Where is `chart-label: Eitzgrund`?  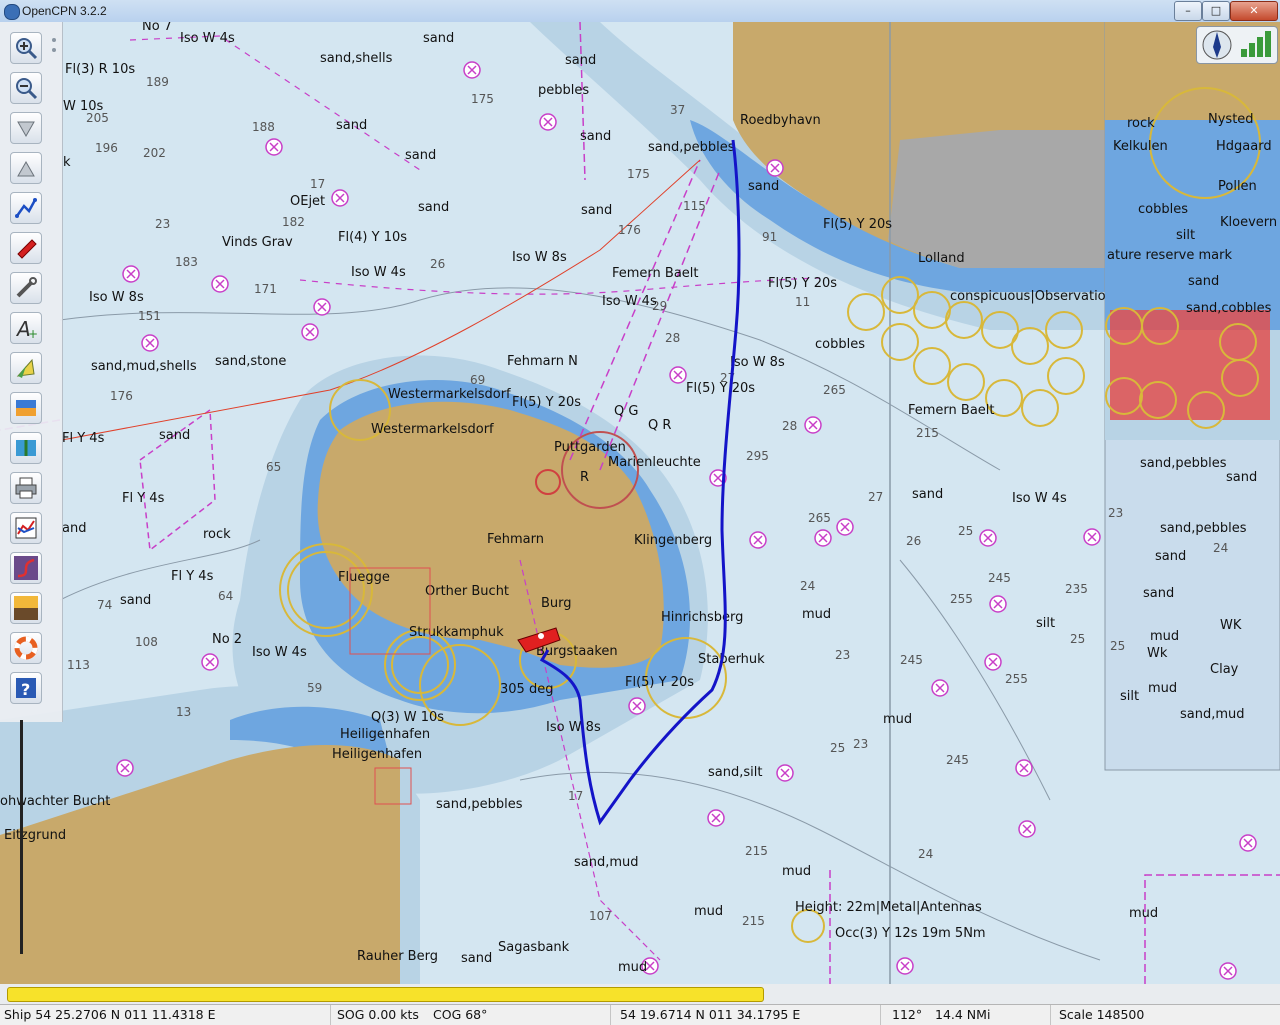
chart-label: Eitzgrund is located at coordinates (35, 835).